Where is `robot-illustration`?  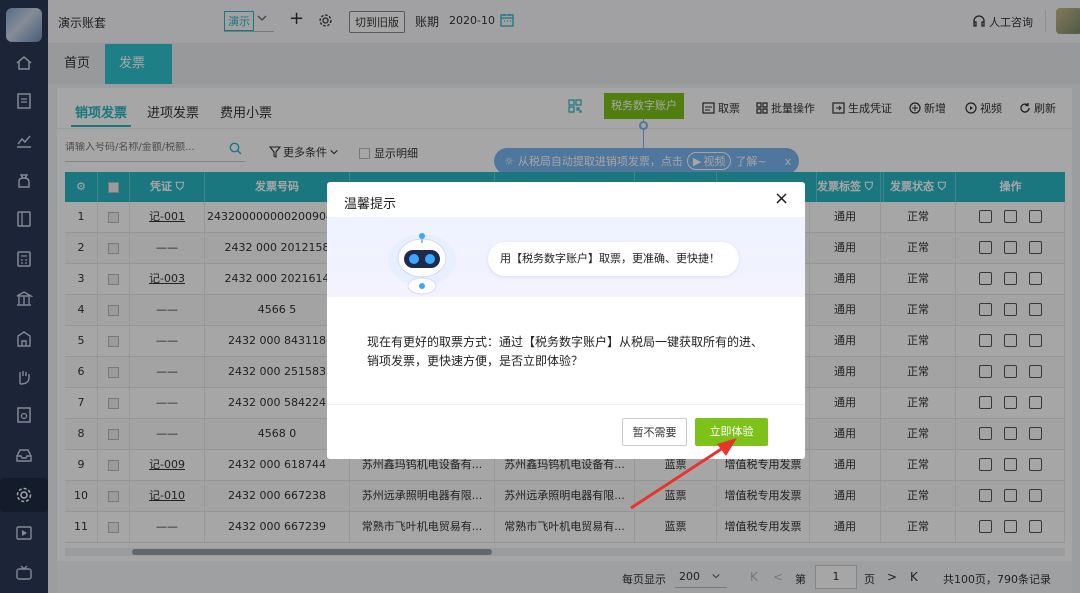 robot-illustration is located at coordinates (422, 265).